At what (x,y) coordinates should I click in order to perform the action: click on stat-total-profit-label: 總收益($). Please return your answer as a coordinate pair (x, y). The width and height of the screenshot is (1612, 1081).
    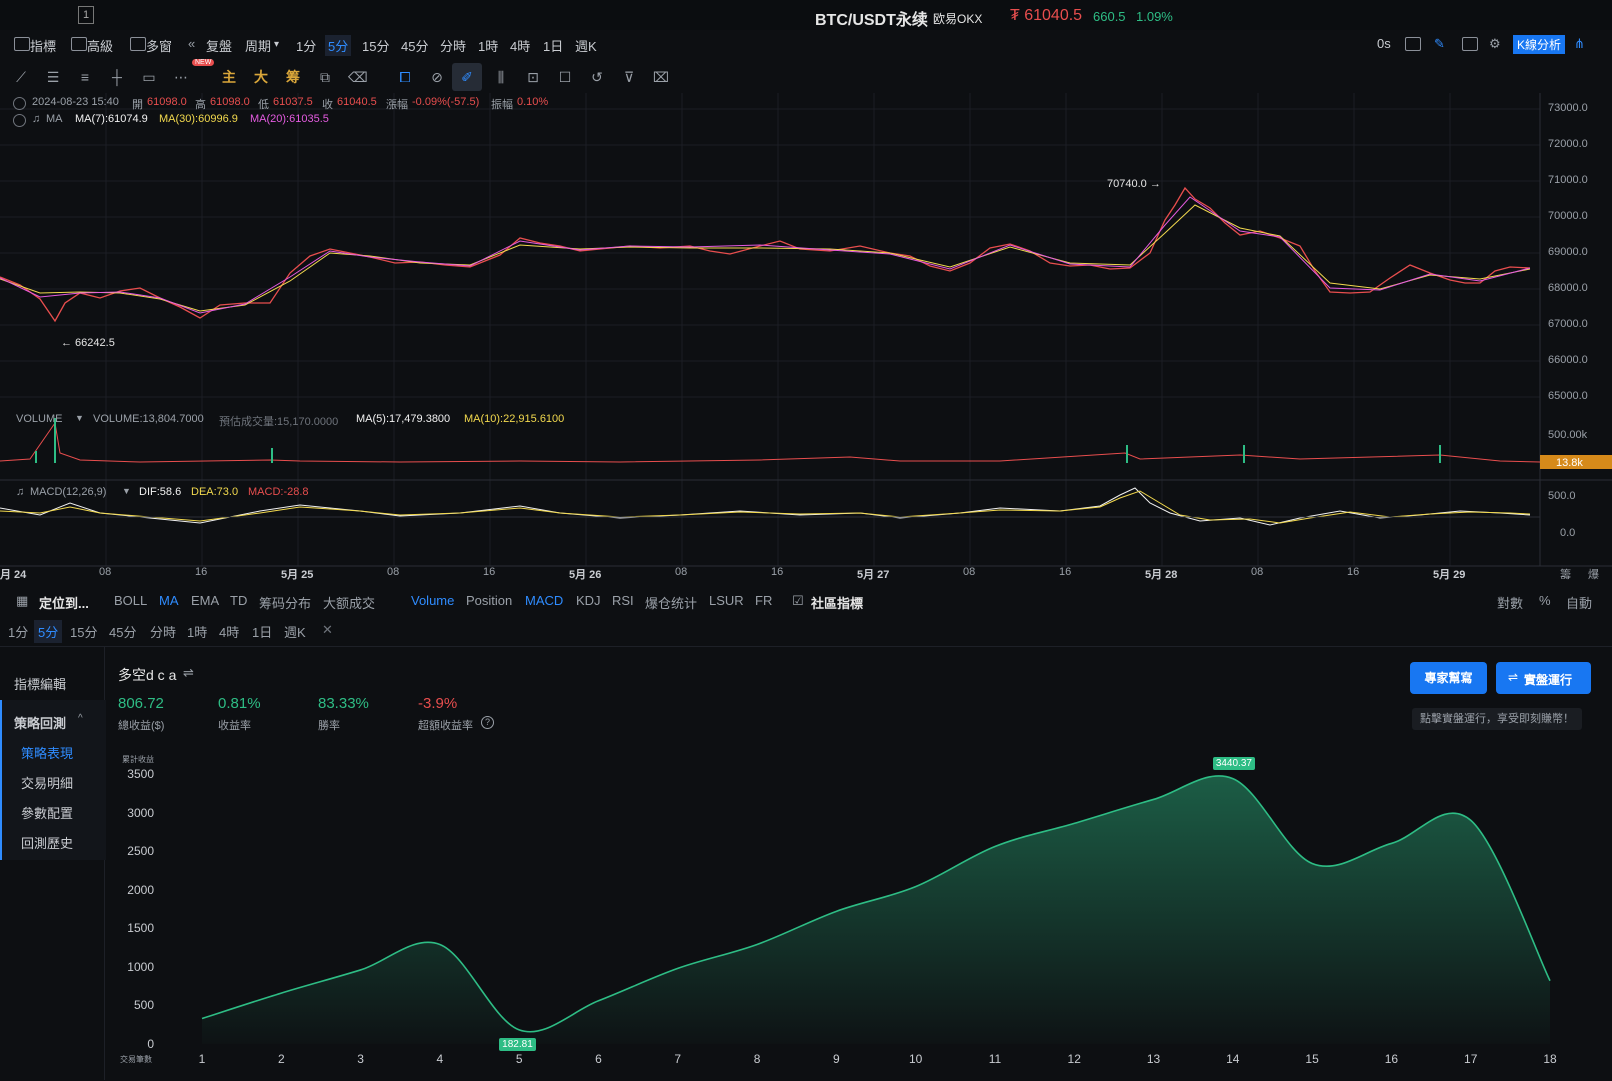
    Looking at the image, I should click on (141, 726).